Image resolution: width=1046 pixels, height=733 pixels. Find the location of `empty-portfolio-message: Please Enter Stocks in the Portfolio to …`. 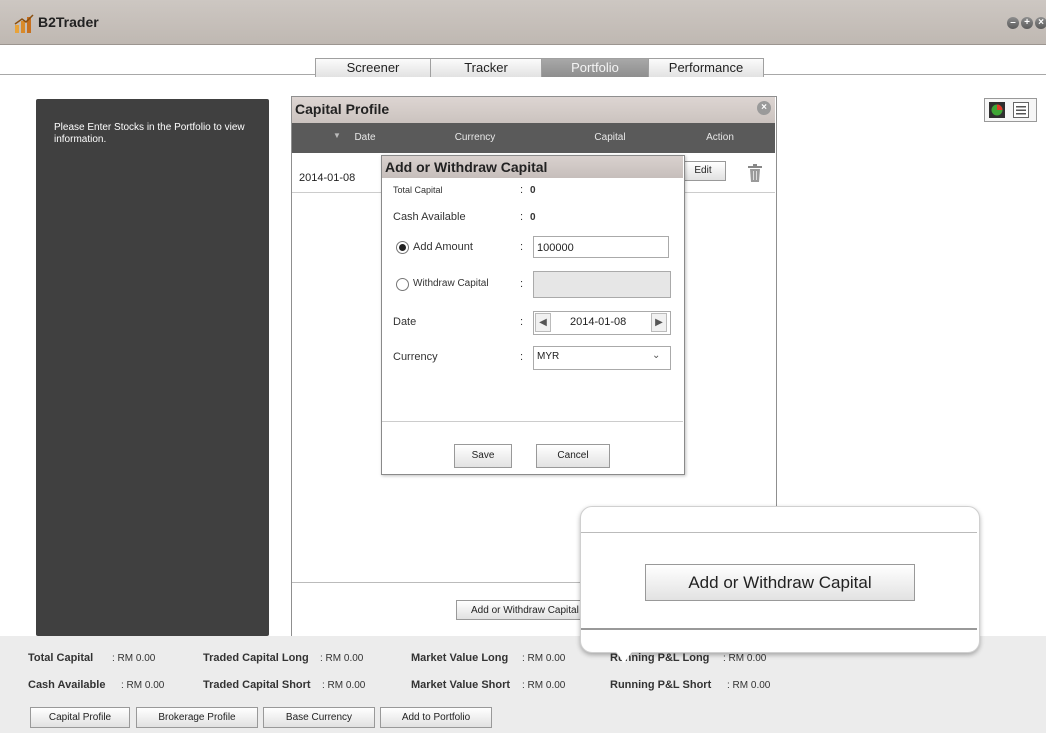

empty-portfolio-message: Please Enter Stocks in the Portfolio to … is located at coordinates (149, 133).